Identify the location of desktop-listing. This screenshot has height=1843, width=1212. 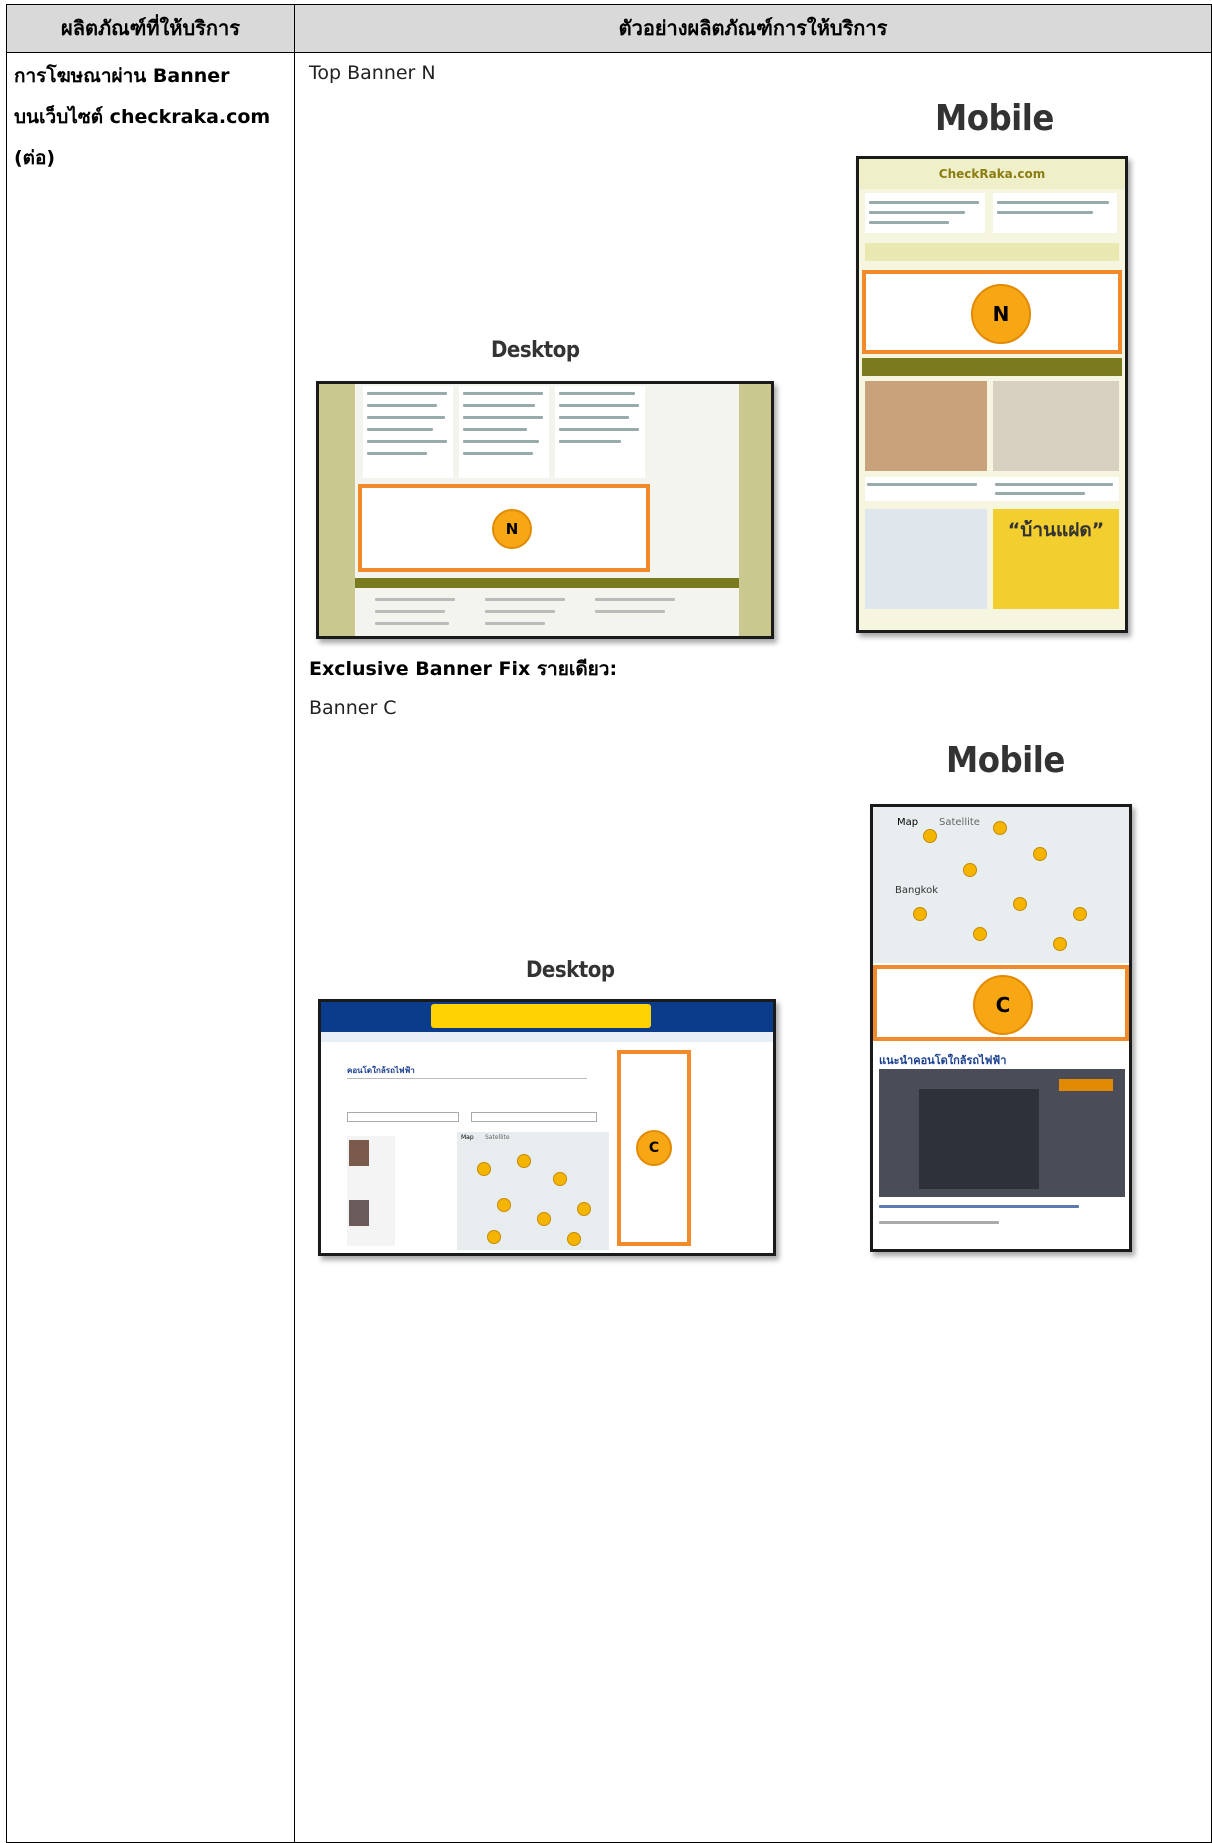
(371, 1191).